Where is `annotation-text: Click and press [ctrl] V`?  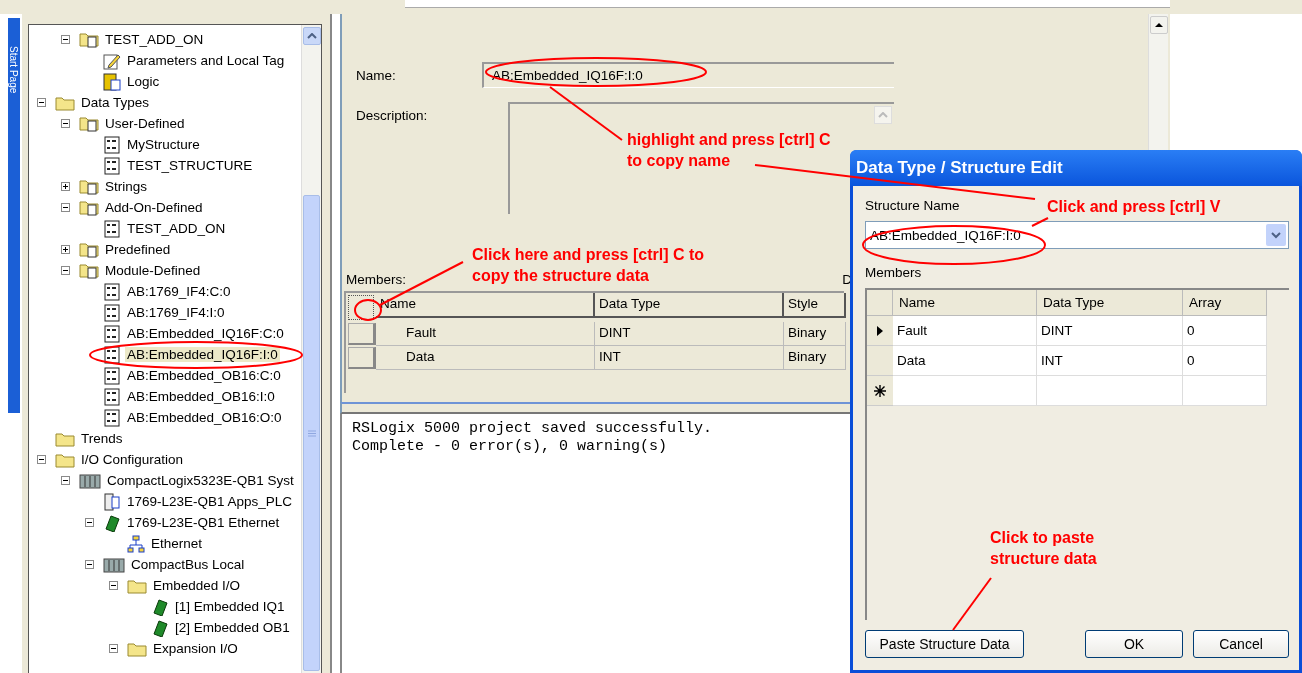
annotation-text: Click and press [ctrl] V is located at coordinates (1134, 207).